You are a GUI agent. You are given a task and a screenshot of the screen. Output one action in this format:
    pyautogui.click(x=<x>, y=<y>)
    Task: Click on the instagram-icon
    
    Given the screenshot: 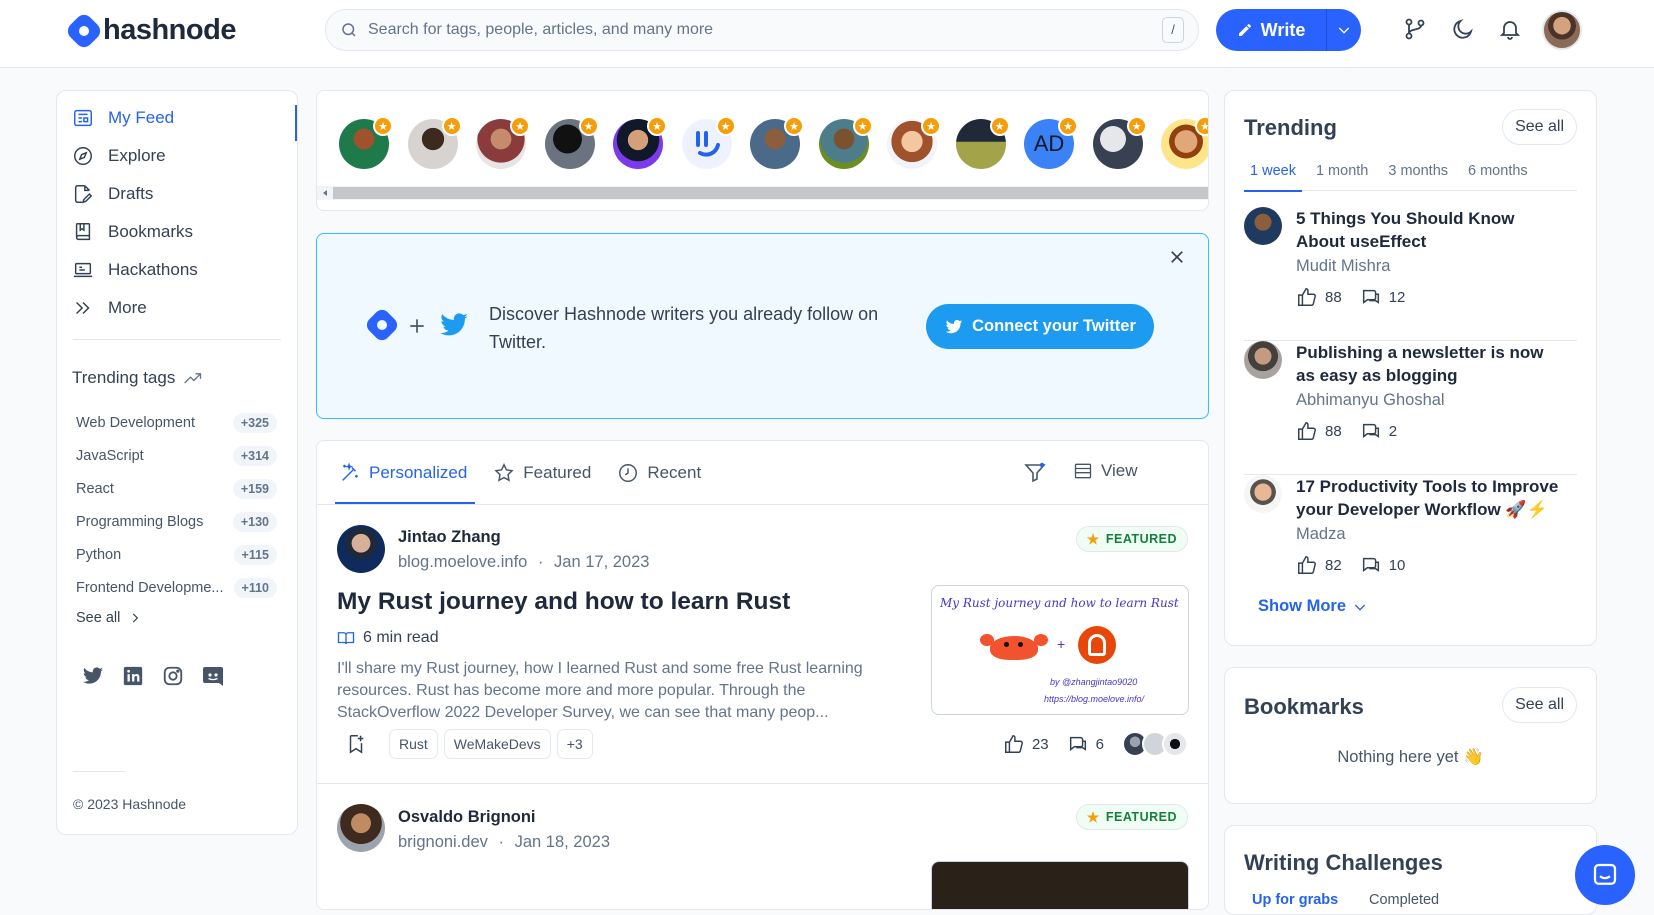 What is the action you would take?
    pyautogui.click(x=173, y=676)
    